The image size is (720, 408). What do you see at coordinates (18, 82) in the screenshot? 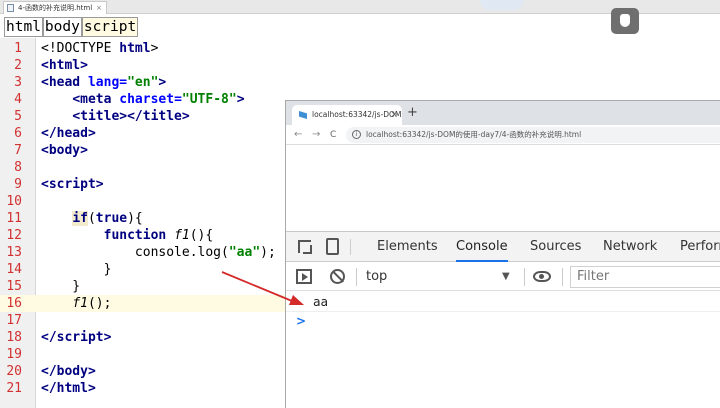
I see `line-number: 3` at bounding box center [18, 82].